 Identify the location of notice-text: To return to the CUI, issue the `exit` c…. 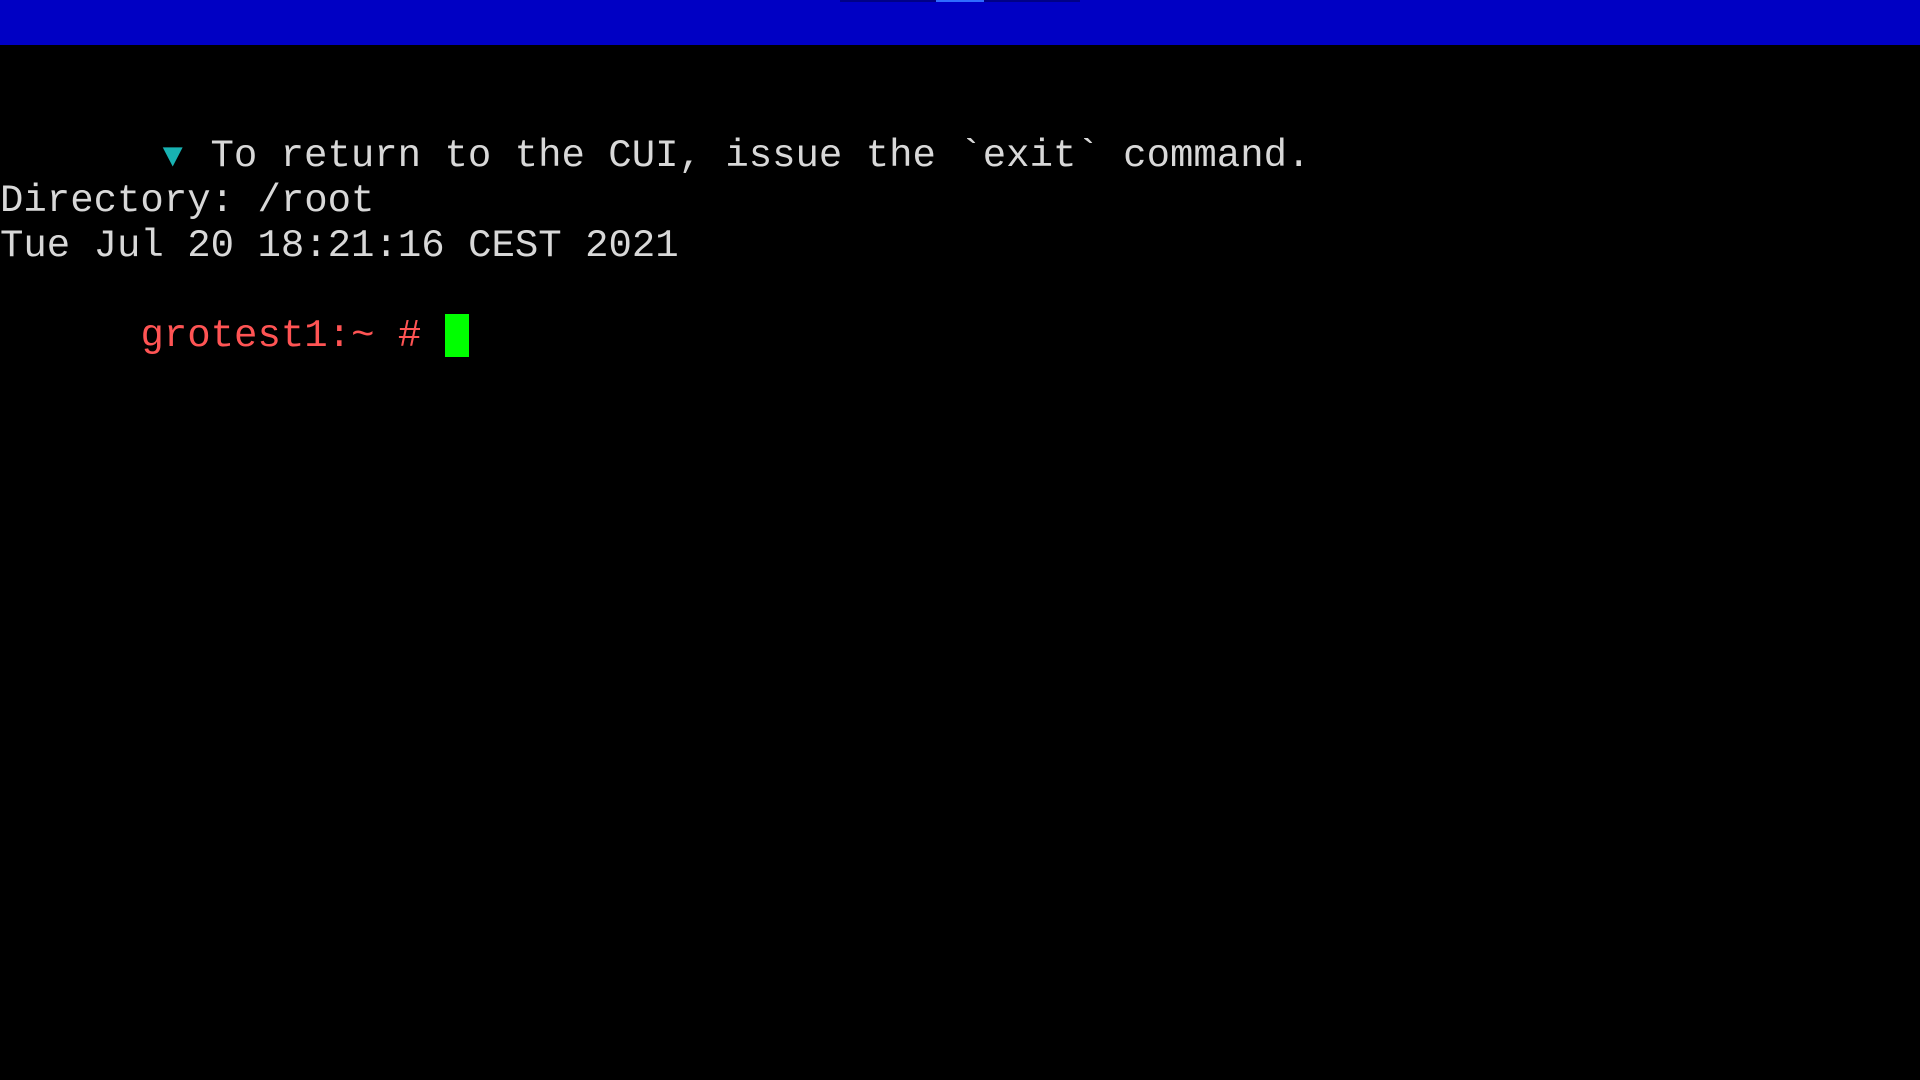
(760, 156).